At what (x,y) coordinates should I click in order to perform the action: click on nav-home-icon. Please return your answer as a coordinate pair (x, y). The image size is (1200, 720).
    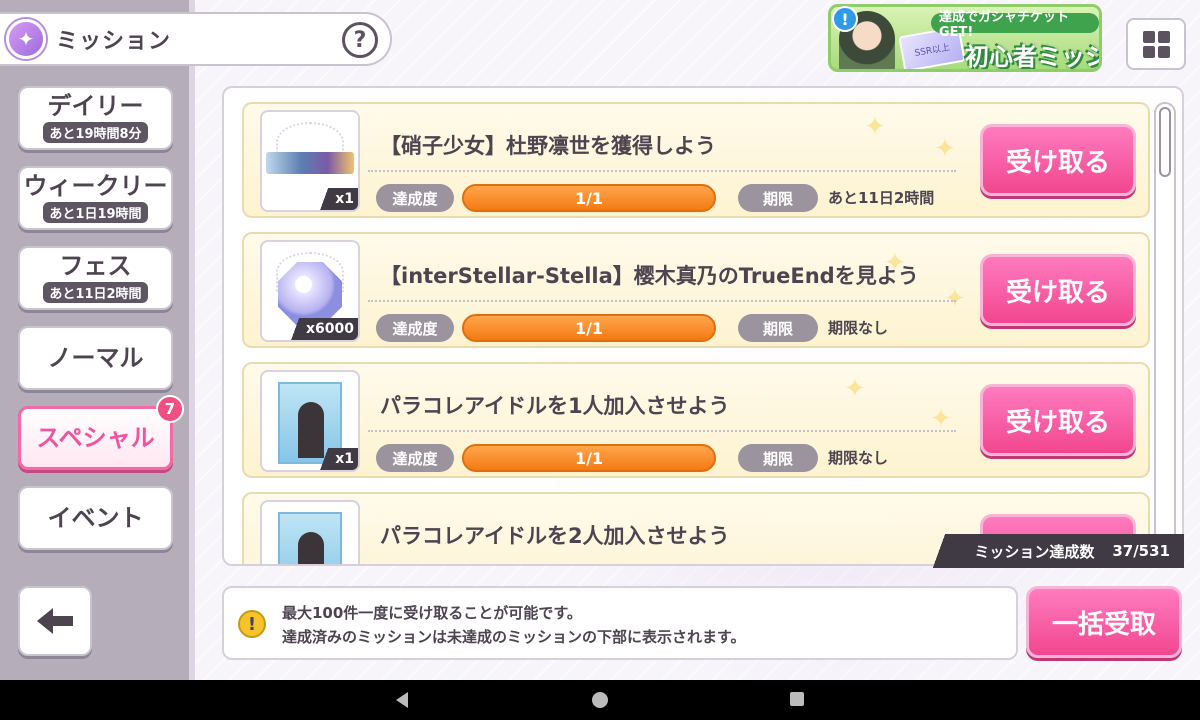
    Looking at the image, I should click on (600, 700).